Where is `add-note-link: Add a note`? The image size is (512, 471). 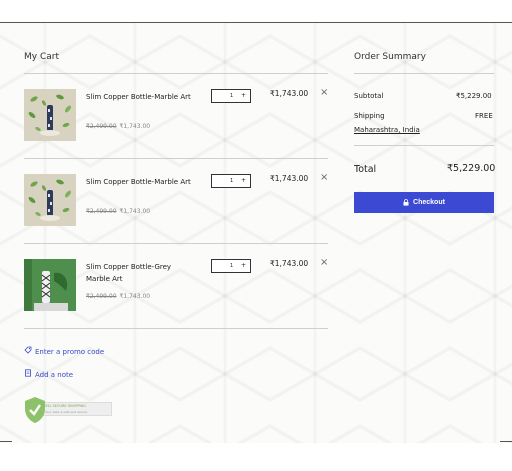 add-note-link: Add a note is located at coordinates (48, 374).